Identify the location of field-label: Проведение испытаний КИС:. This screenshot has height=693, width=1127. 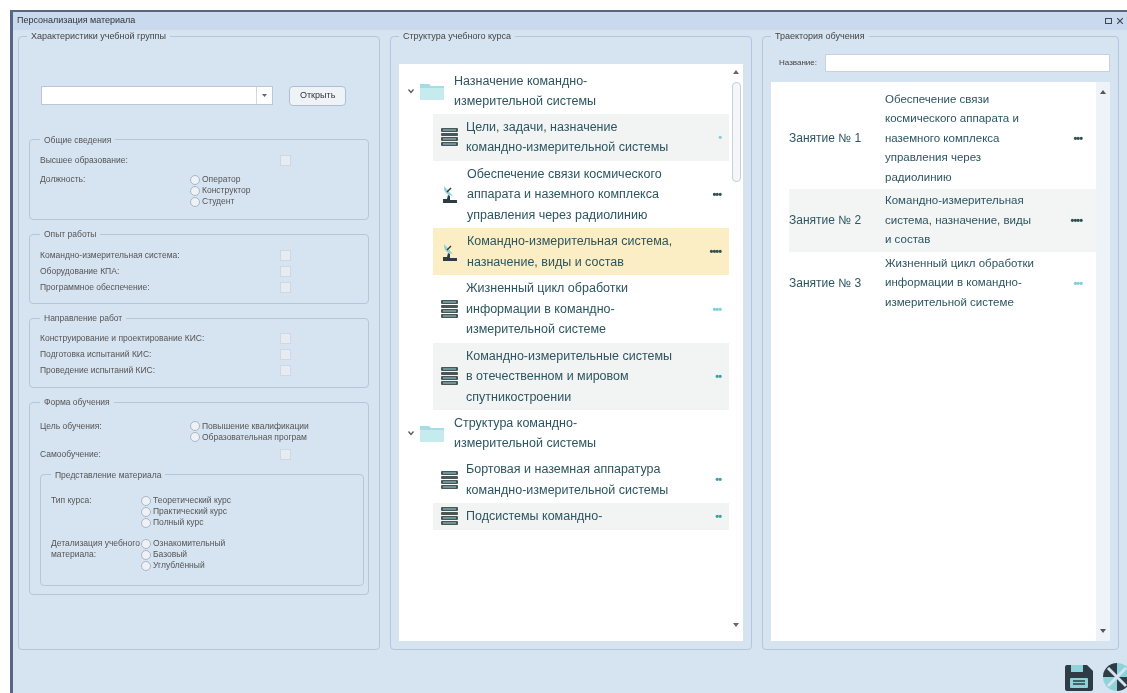
(98, 371).